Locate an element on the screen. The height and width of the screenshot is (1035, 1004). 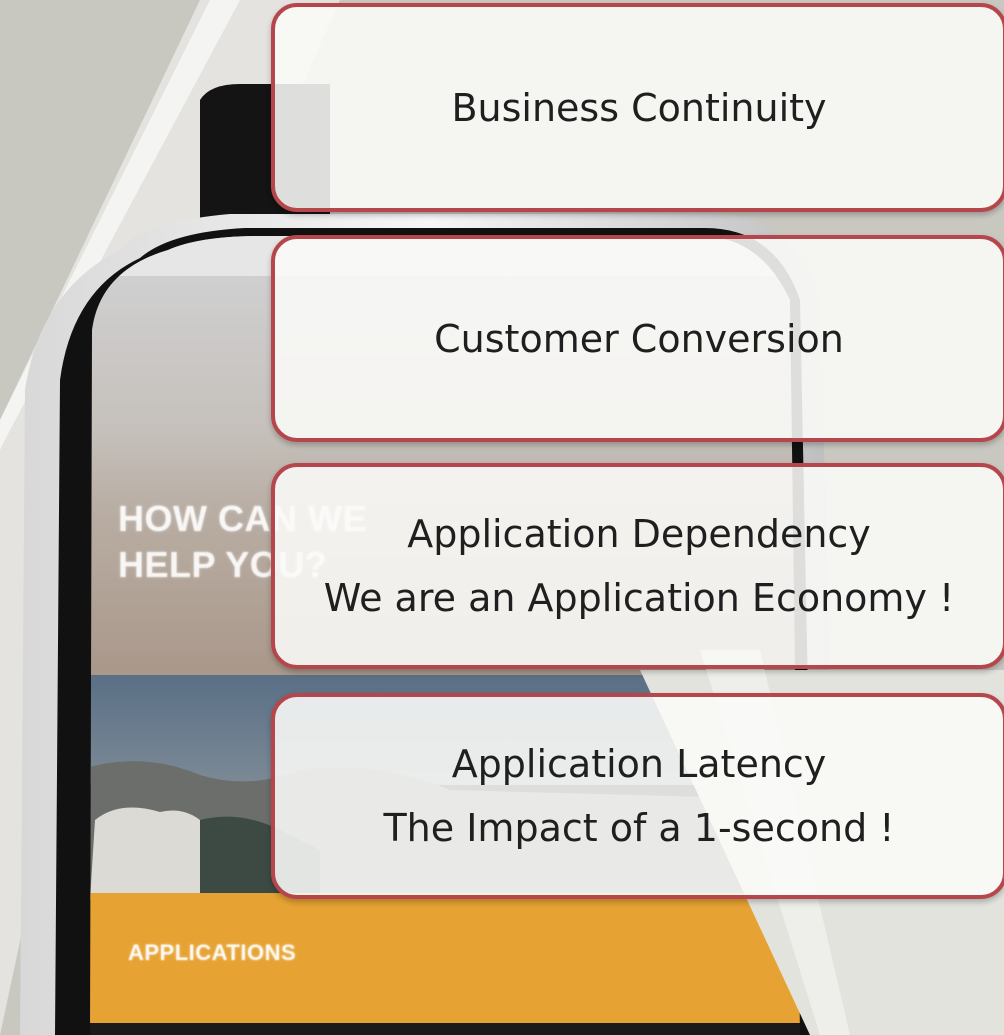
callout-business-continuity: Business Continuity is located at coordinates (637, 107).